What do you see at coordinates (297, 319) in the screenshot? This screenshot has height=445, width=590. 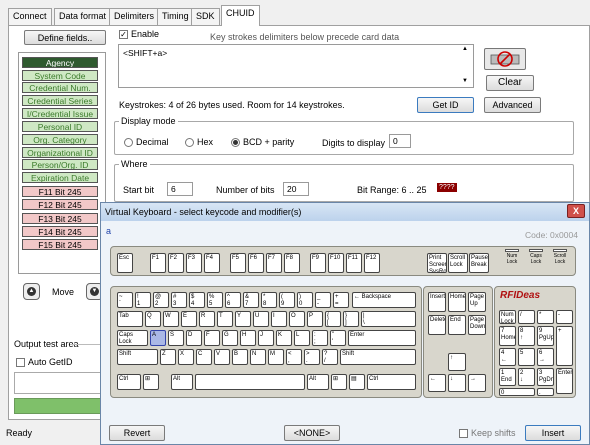 I see `letter-key: O` at bounding box center [297, 319].